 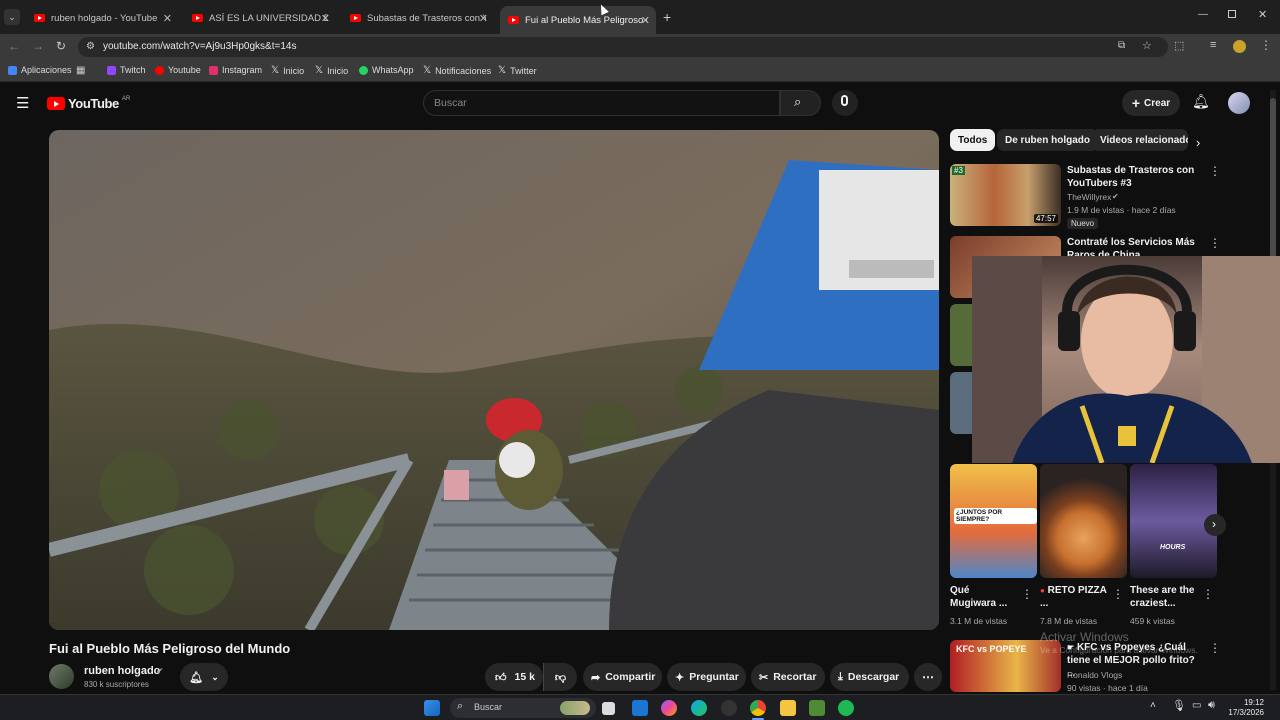 I want to click on bookmark-notificaciones: 𝕏 Notificaciones, so click(x=457, y=70).